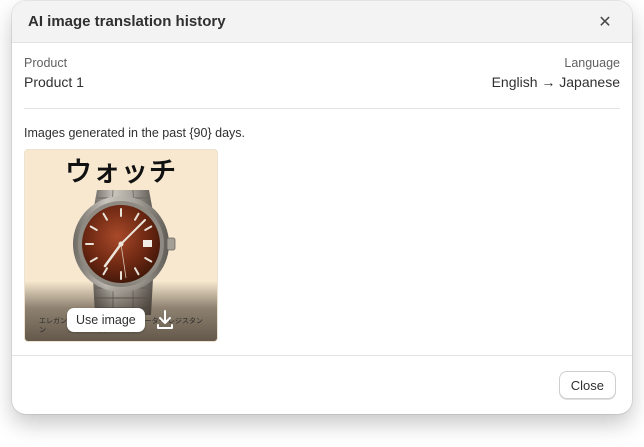 The height and width of the screenshot is (447, 644). What do you see at coordinates (106, 320) in the screenshot?
I see `use-image-button: Use image` at bounding box center [106, 320].